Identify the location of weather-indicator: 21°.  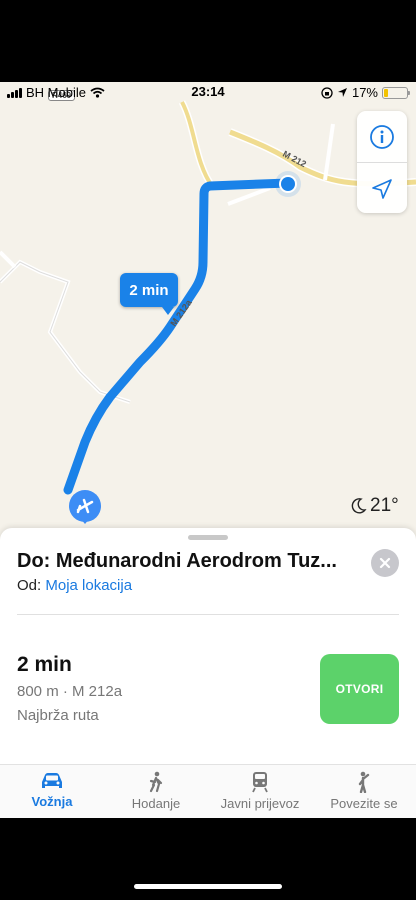
(374, 506).